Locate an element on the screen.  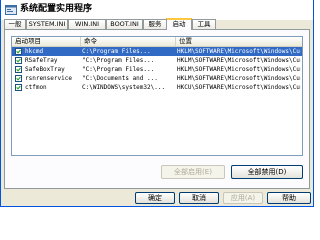
app-icon is located at coordinates (11, 10).